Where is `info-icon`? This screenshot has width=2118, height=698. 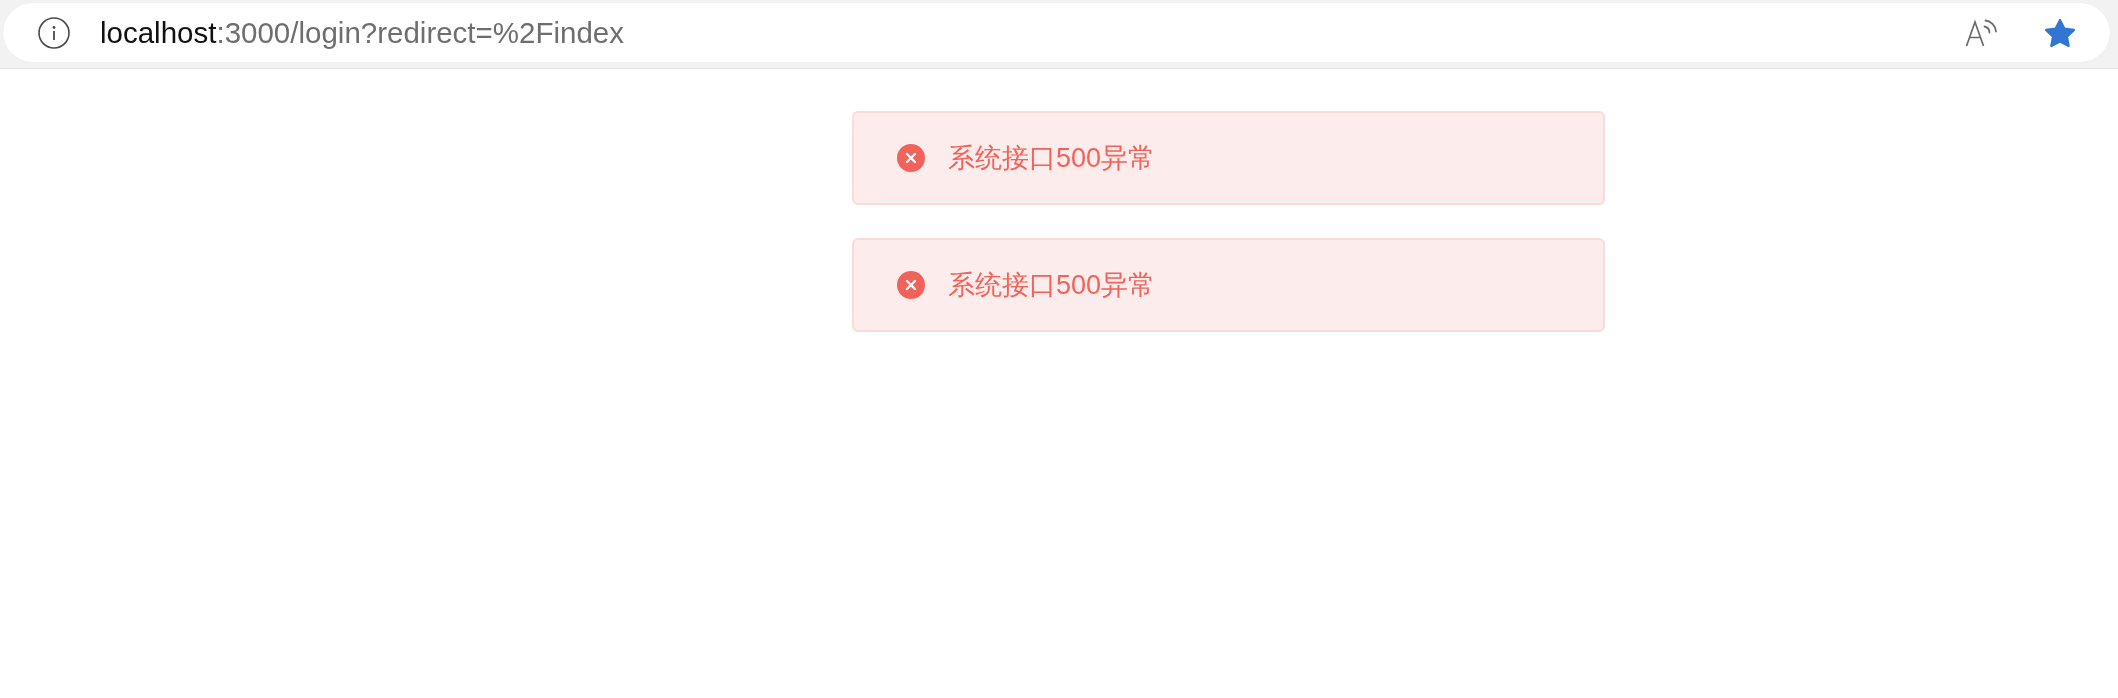 info-icon is located at coordinates (54, 32).